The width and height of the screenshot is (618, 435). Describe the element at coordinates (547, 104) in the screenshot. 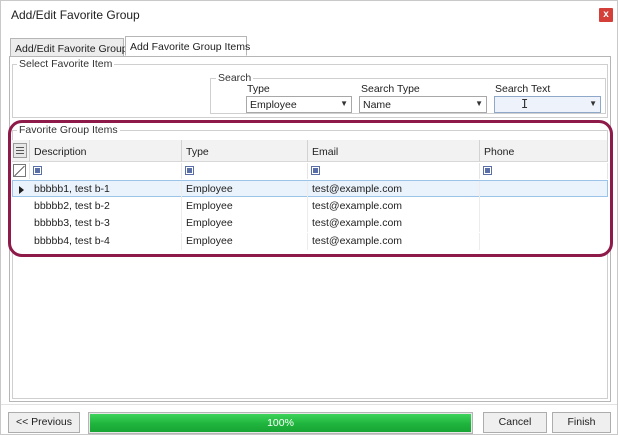

I see `search-text-input: I ▼` at that location.